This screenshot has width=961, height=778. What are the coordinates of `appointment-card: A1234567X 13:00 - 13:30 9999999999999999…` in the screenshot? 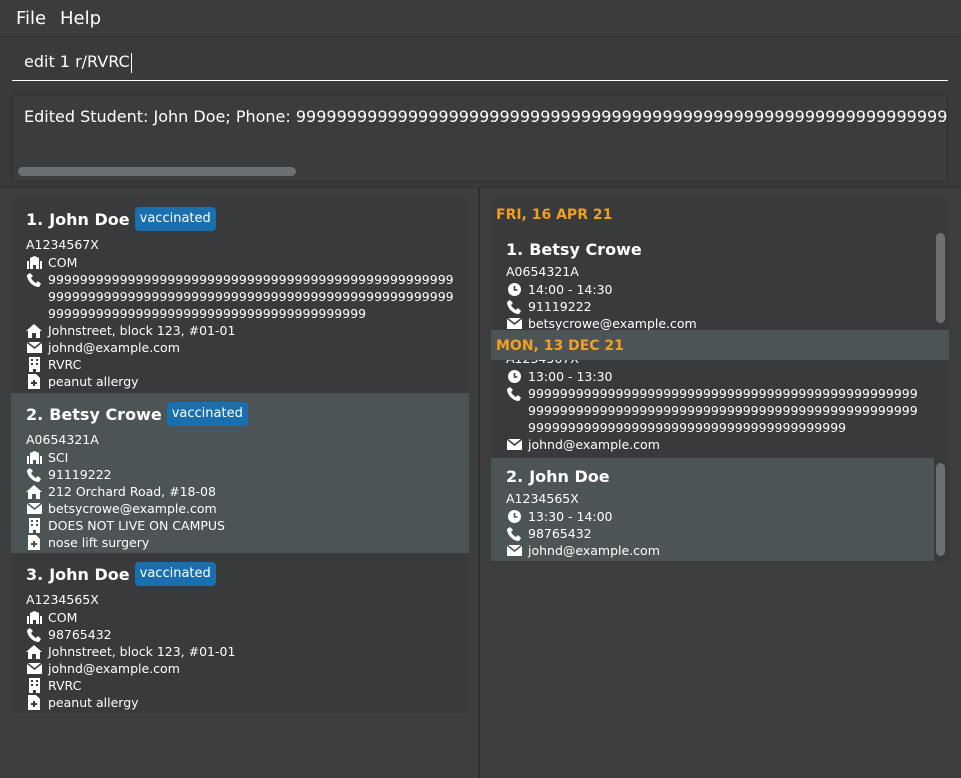 It's located at (712, 406).